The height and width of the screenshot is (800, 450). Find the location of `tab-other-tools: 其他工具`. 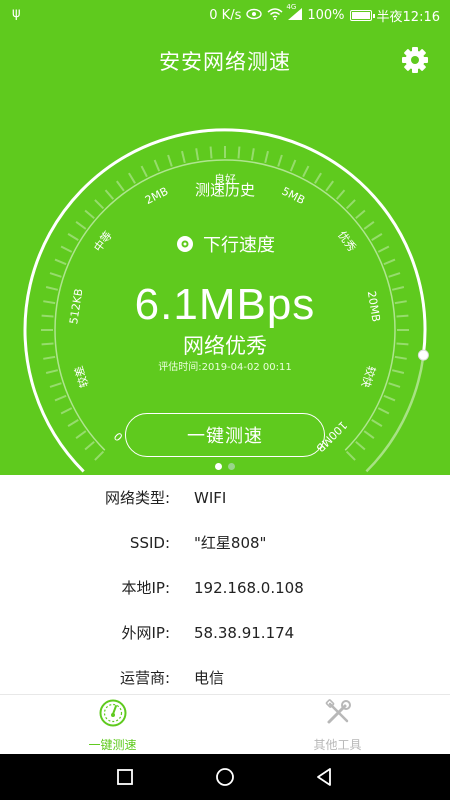

tab-other-tools: 其他工具 is located at coordinates (337, 725).